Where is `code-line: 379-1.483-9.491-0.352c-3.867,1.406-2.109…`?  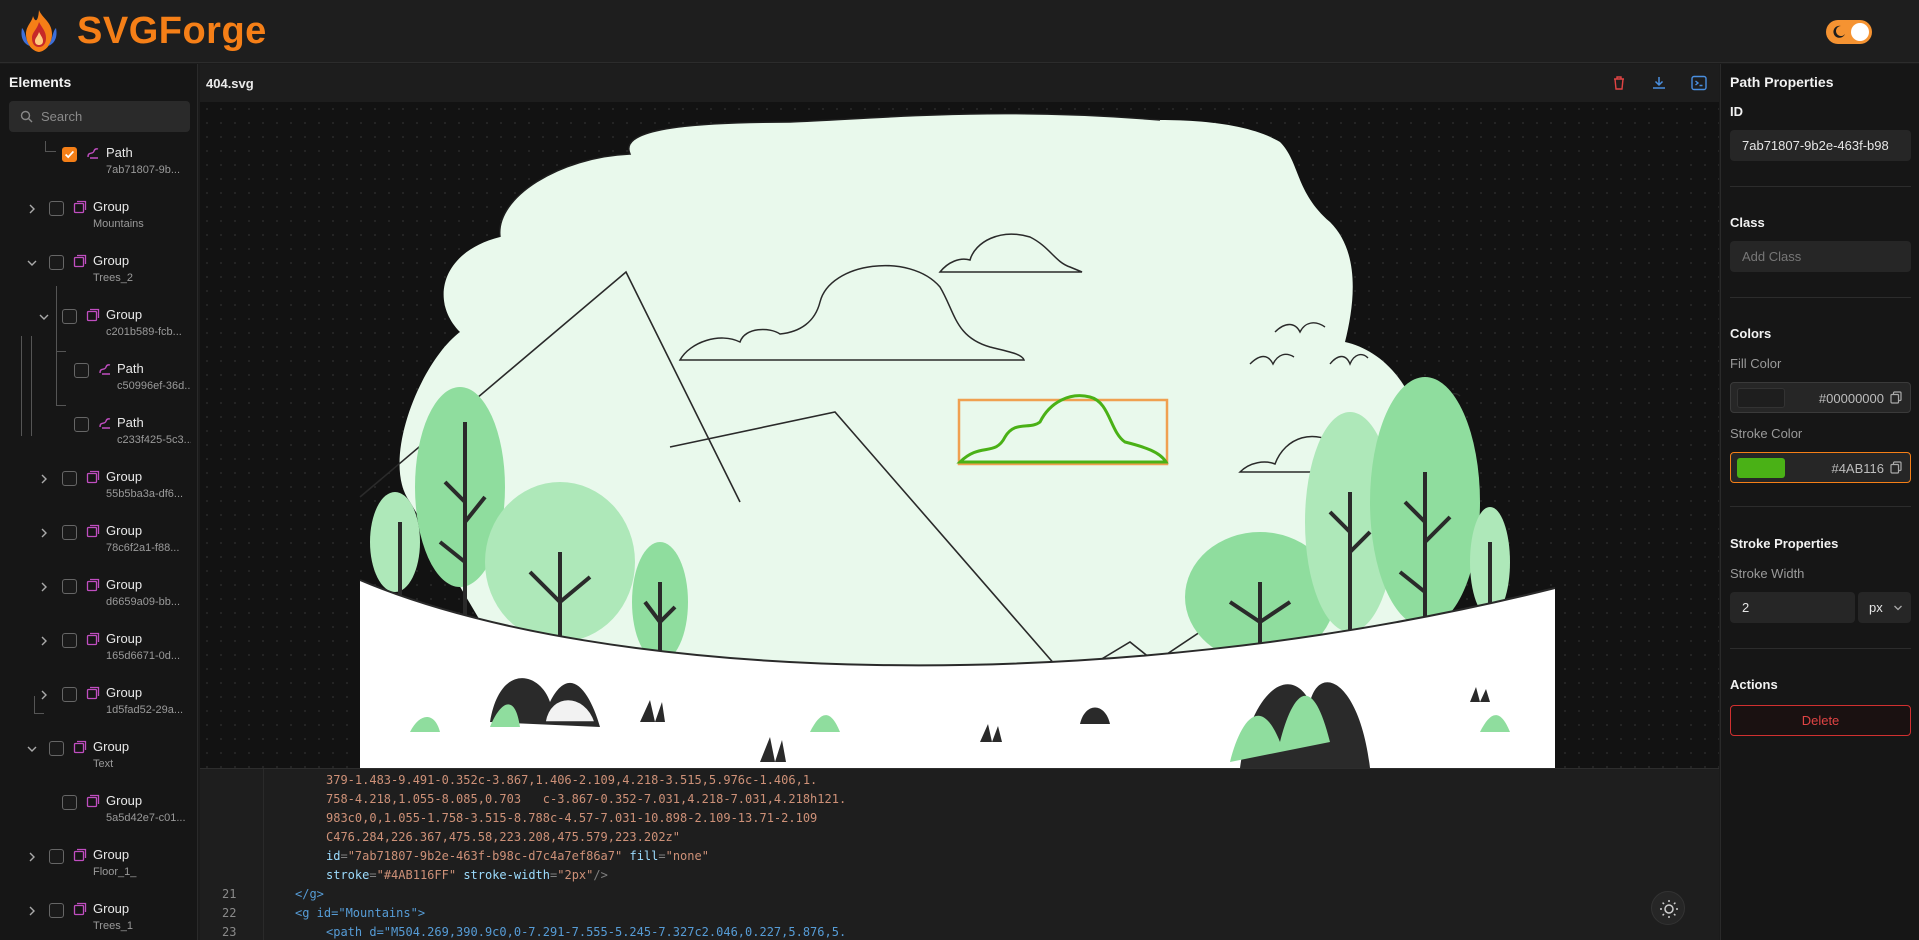 code-line: 379-1.483-9.491-0.352c-3.867,1.406-2.109… is located at coordinates (571, 780).